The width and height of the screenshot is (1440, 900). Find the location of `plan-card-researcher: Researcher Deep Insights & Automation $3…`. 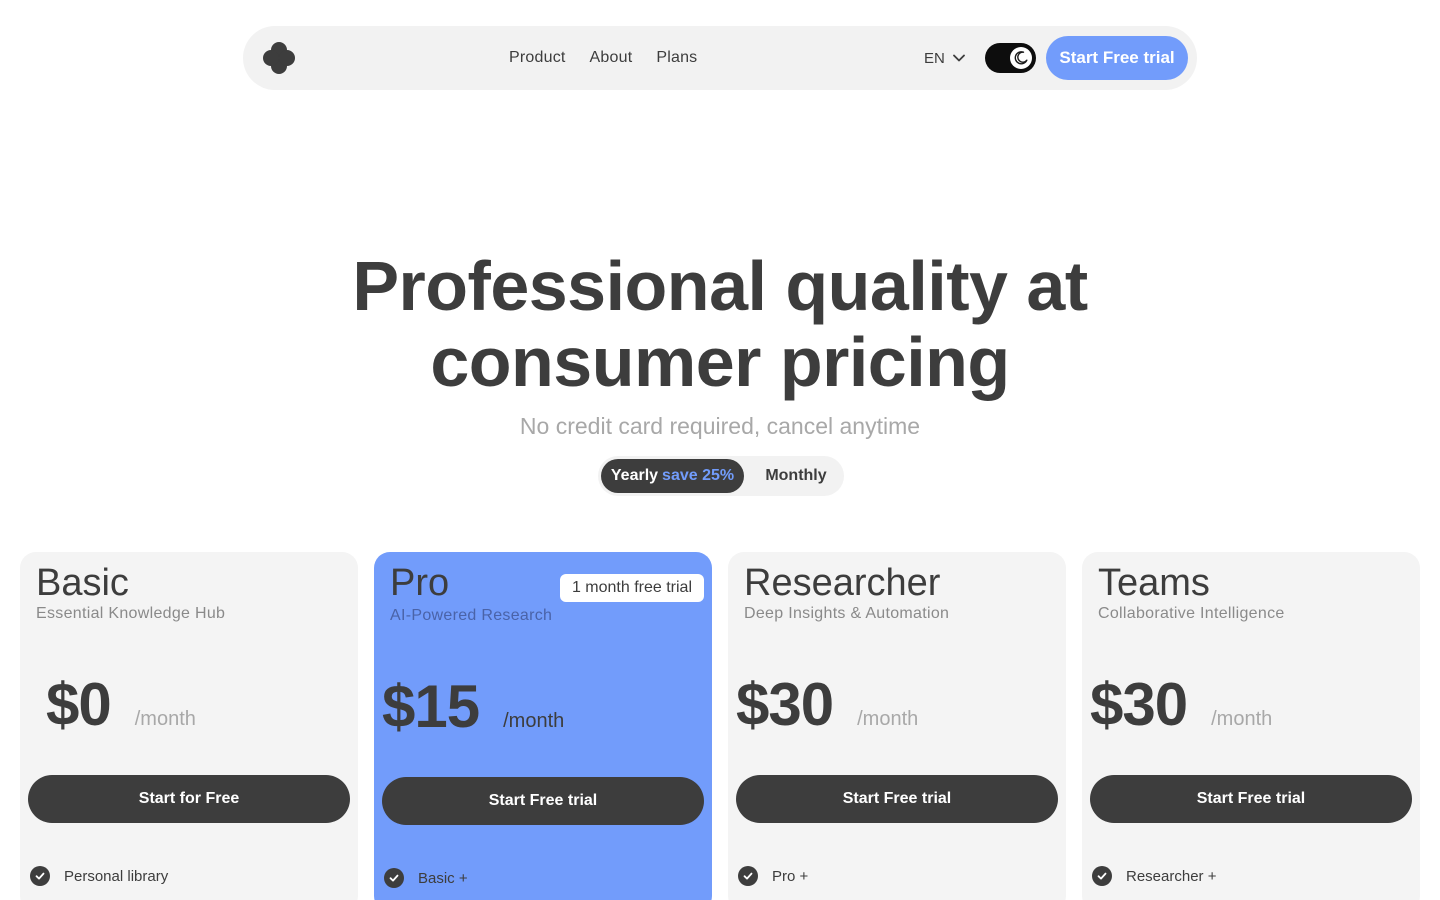

plan-card-researcher: Researcher Deep Insights & Automation $3… is located at coordinates (897, 726).